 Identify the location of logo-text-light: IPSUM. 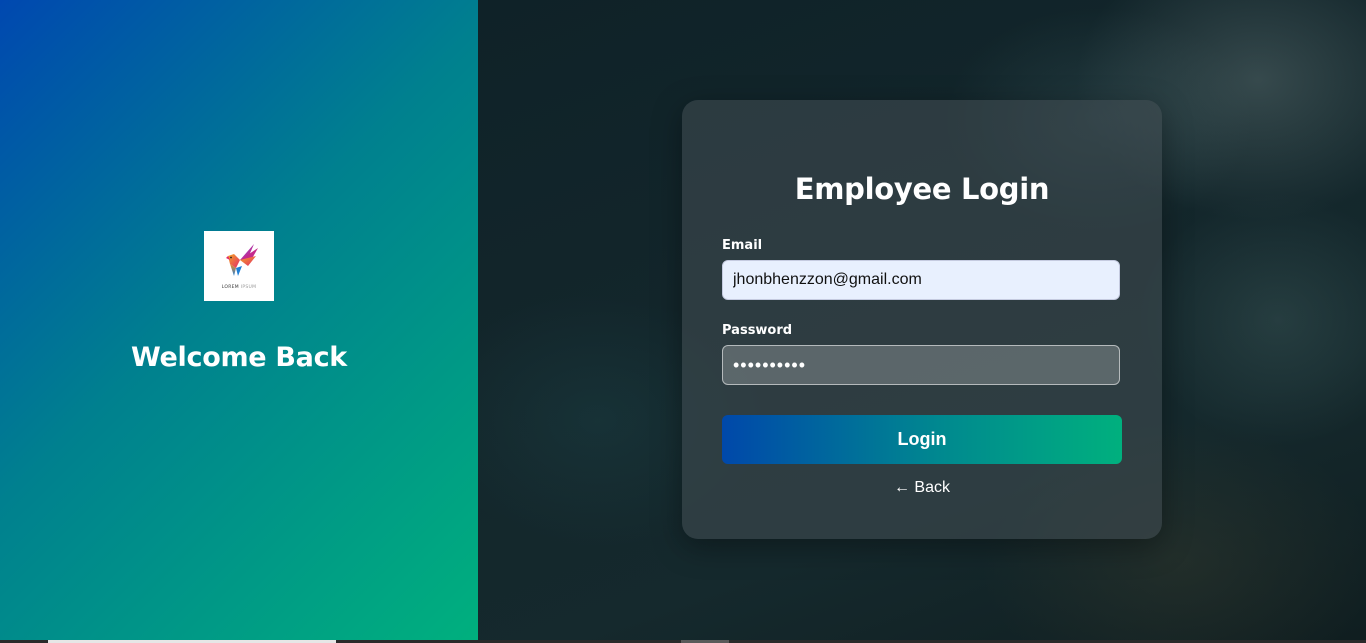
(248, 287).